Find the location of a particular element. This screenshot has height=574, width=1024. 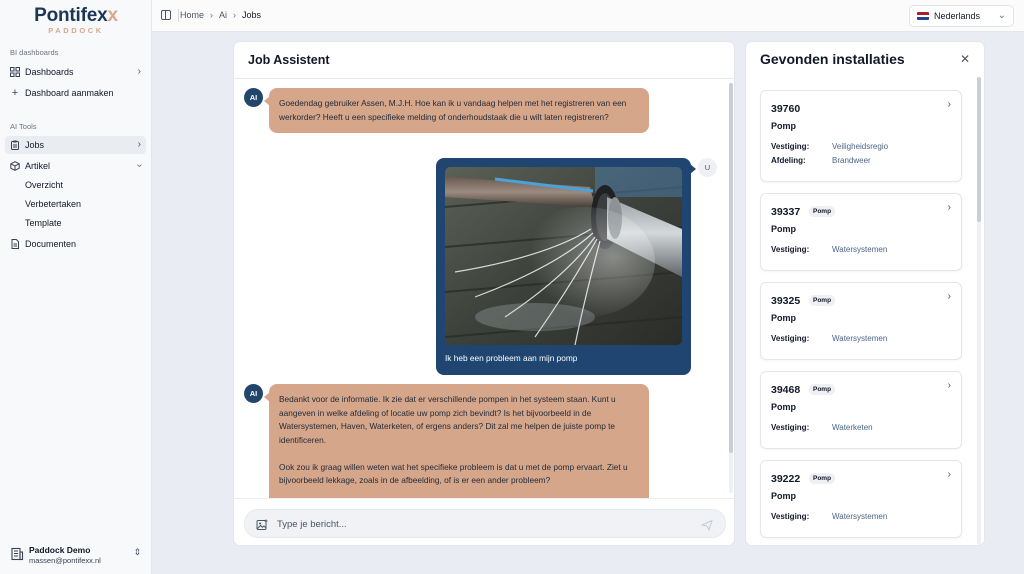

sidebar-subitem-template: Template is located at coordinates (43, 223).